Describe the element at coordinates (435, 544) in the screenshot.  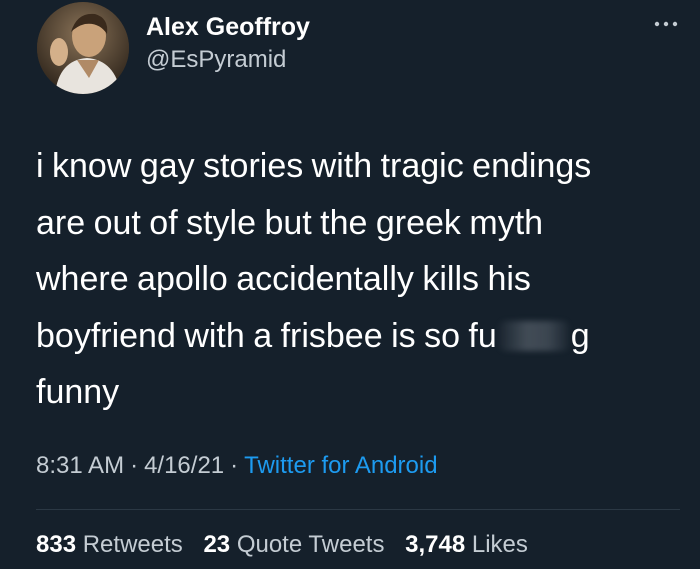
I see `likes-count: 3,748` at that location.